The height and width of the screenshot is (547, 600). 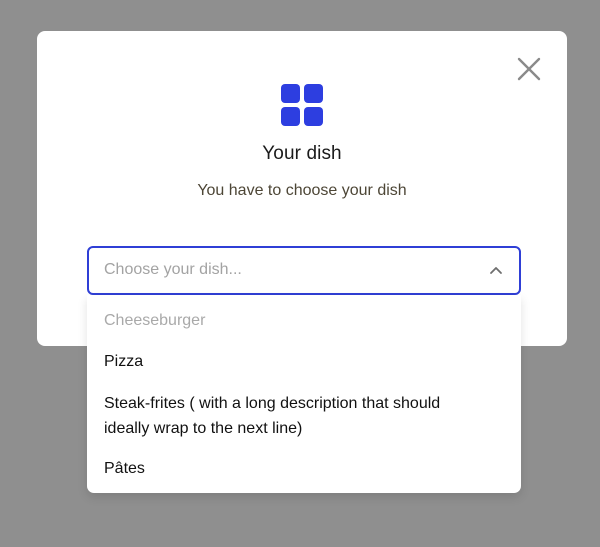 What do you see at coordinates (292, 361) in the screenshot?
I see `option-pizza: Pizza` at bounding box center [292, 361].